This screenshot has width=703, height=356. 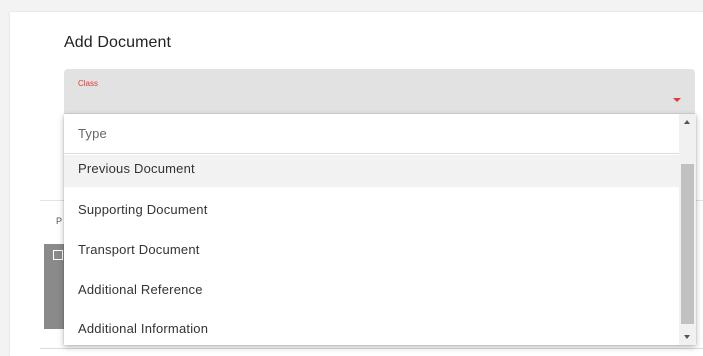 What do you see at coordinates (687, 337) in the screenshot?
I see `scroll-down-arrow-icon` at bounding box center [687, 337].